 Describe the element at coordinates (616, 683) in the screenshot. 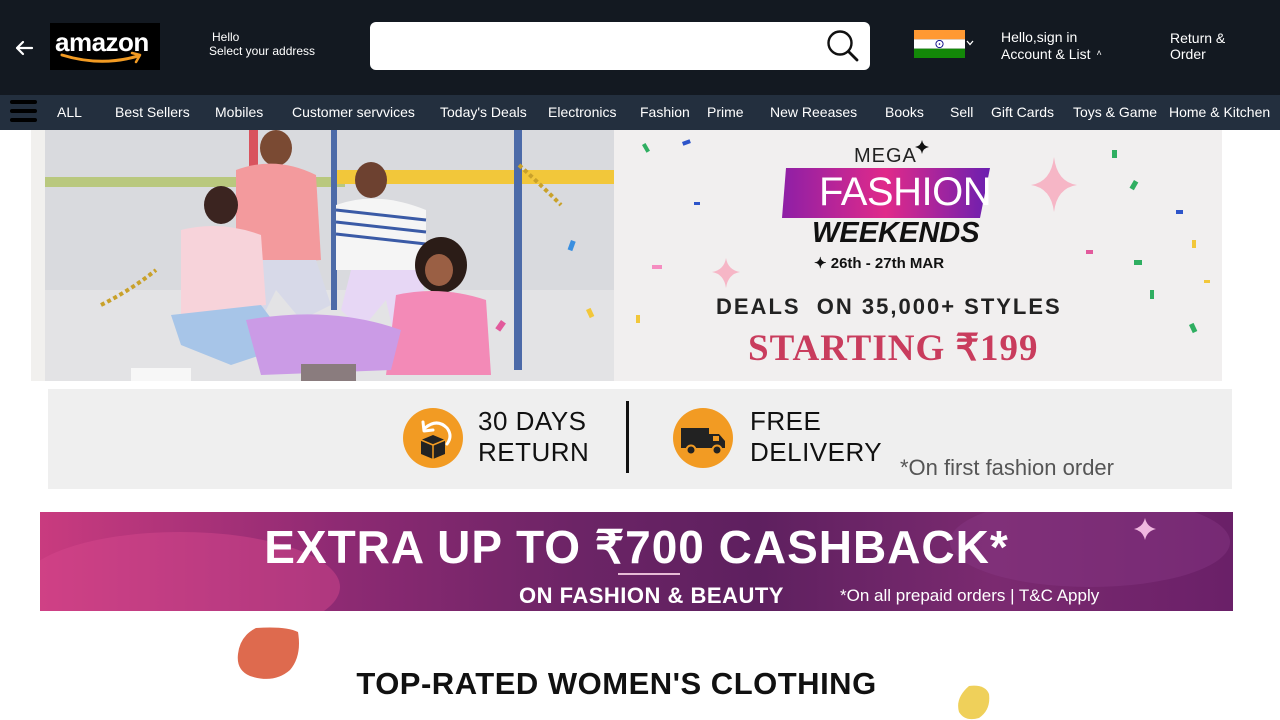

I see `section-title: TOP-RATED WOMEN'S CLOTHING` at that location.